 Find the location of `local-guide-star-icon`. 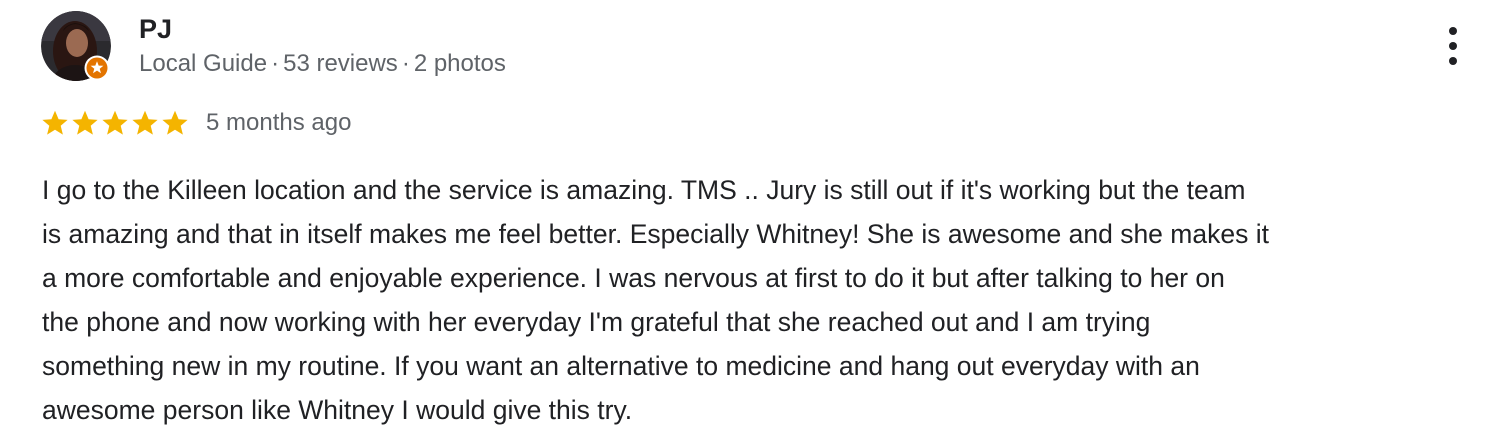

local-guide-star-icon is located at coordinates (97, 68).